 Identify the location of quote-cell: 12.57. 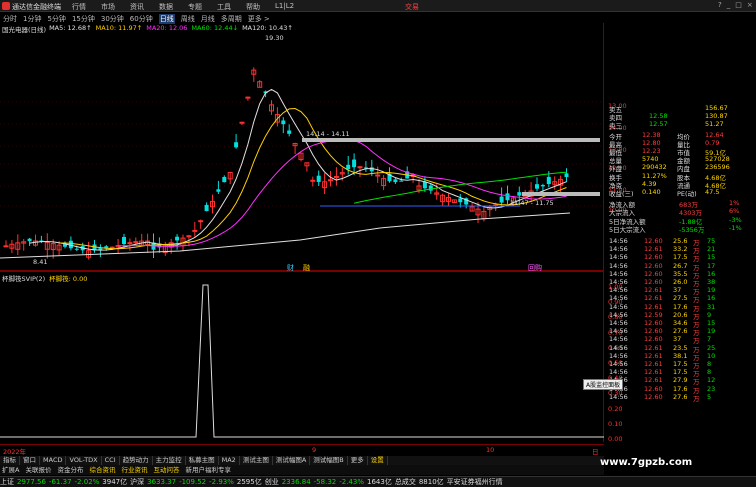
(658, 124).